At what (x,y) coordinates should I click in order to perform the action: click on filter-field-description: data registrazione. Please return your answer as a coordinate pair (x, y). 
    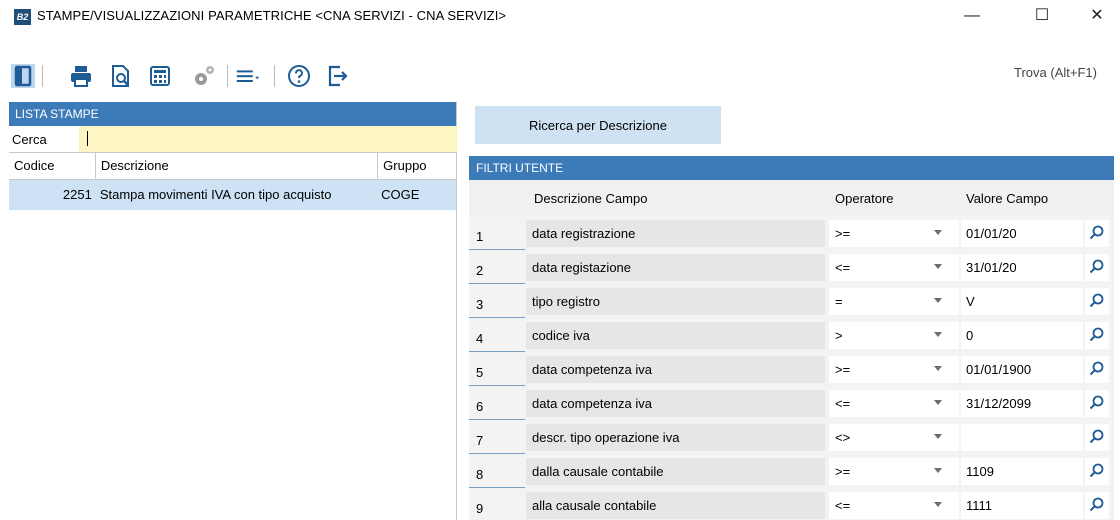
    Looking at the image, I should click on (675, 233).